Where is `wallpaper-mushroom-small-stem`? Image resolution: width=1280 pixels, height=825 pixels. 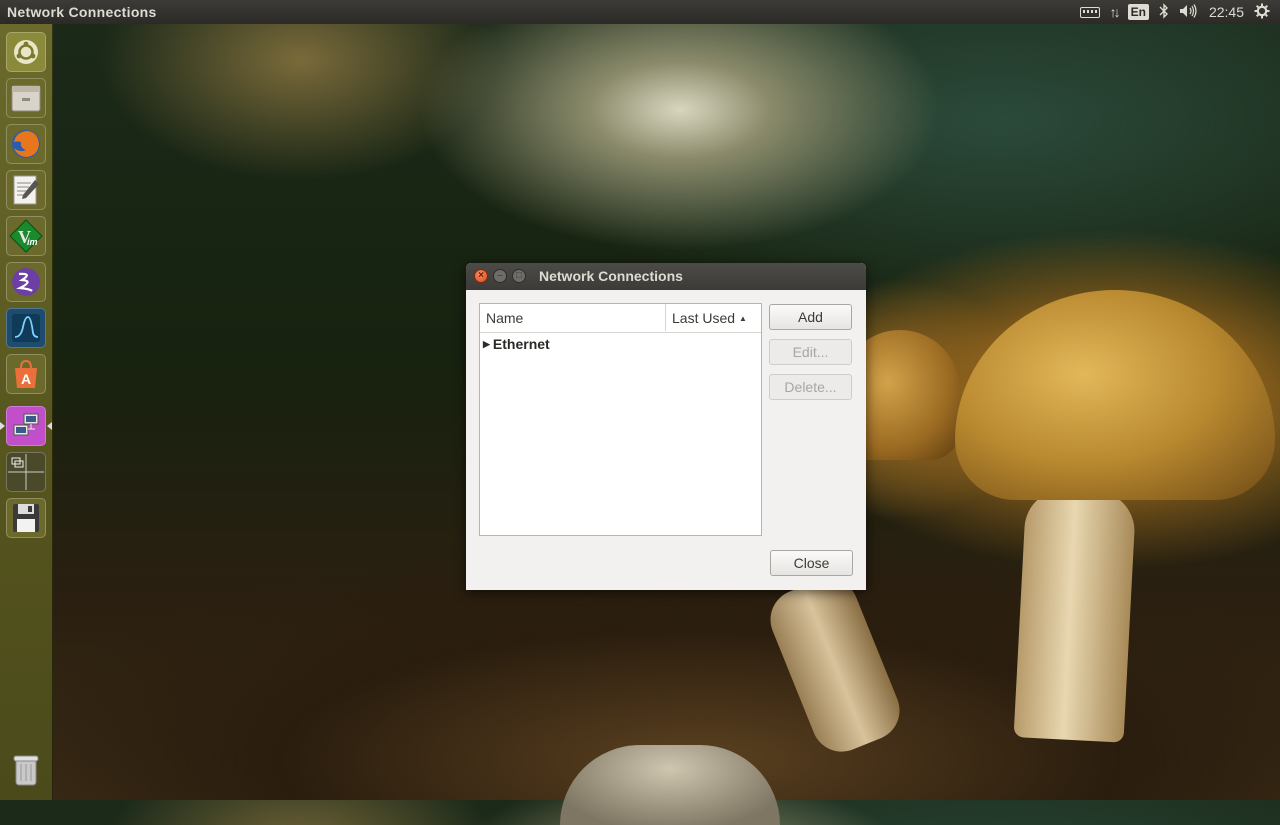
wallpaper-mushroom-small-stem is located at coordinates (835, 665).